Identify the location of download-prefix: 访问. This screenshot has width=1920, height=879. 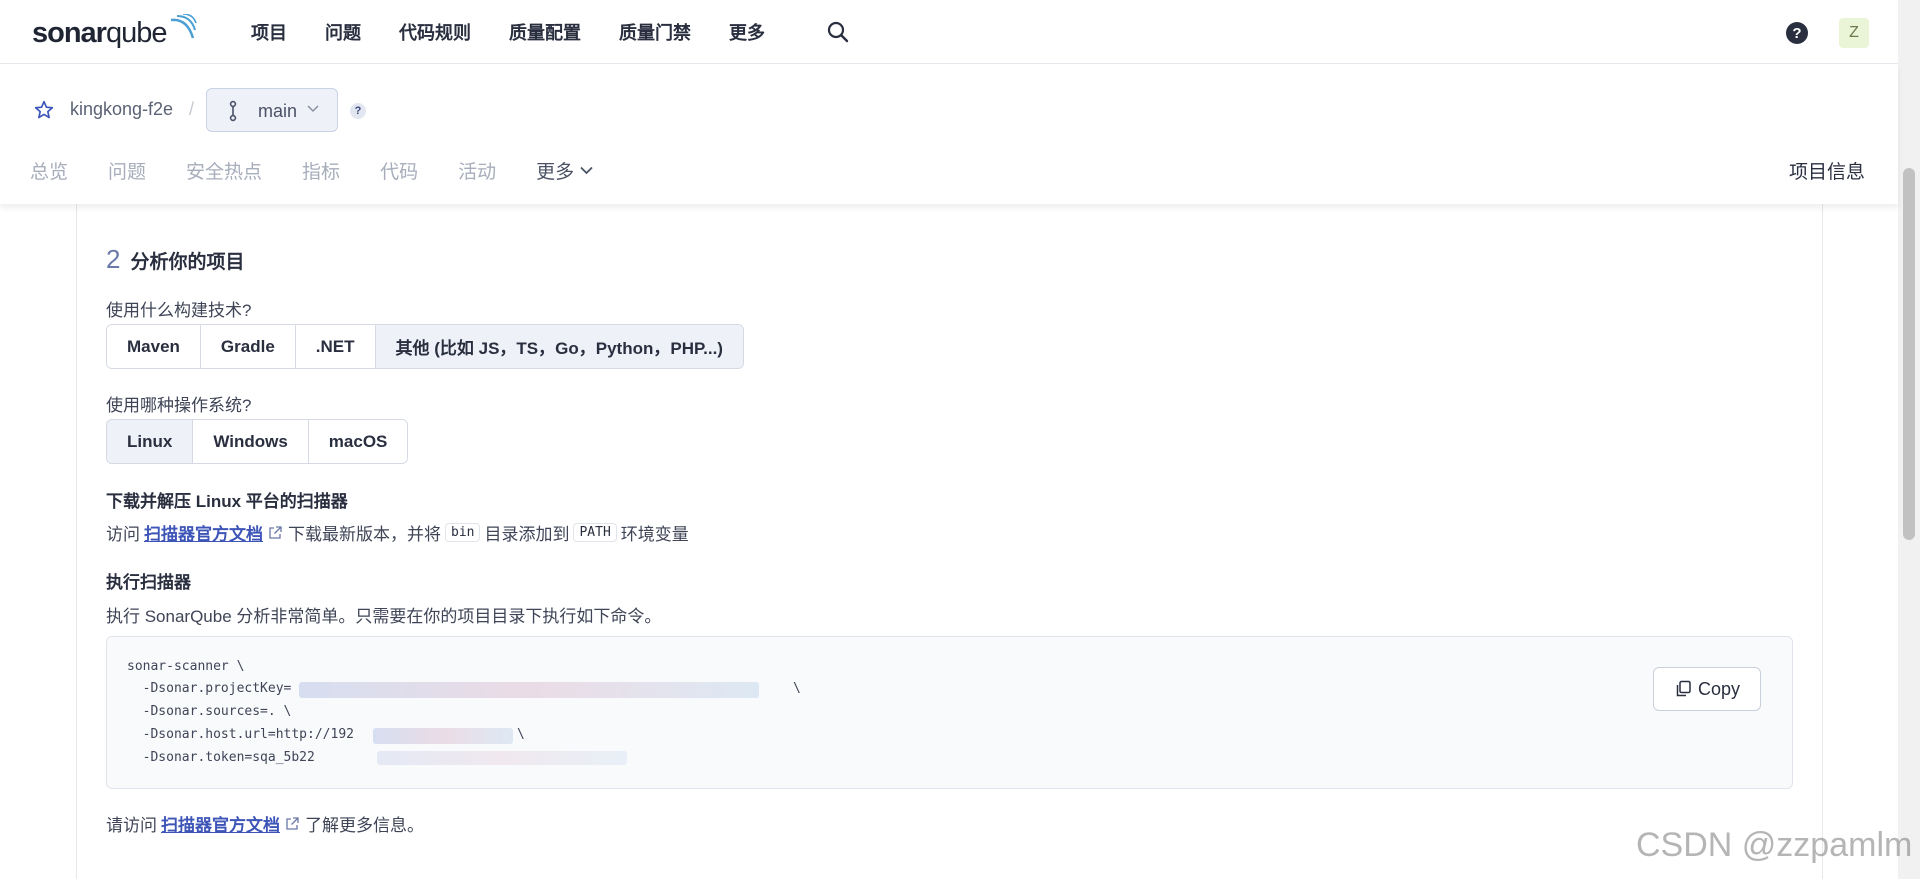
(123, 534).